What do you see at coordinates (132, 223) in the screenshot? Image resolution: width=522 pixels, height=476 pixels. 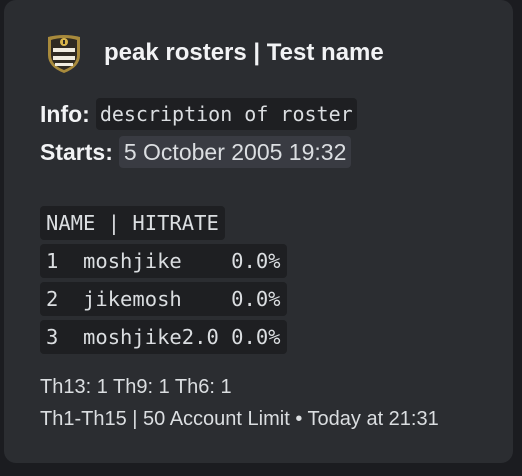 I see `table-header: NAME | HITRATE` at bounding box center [132, 223].